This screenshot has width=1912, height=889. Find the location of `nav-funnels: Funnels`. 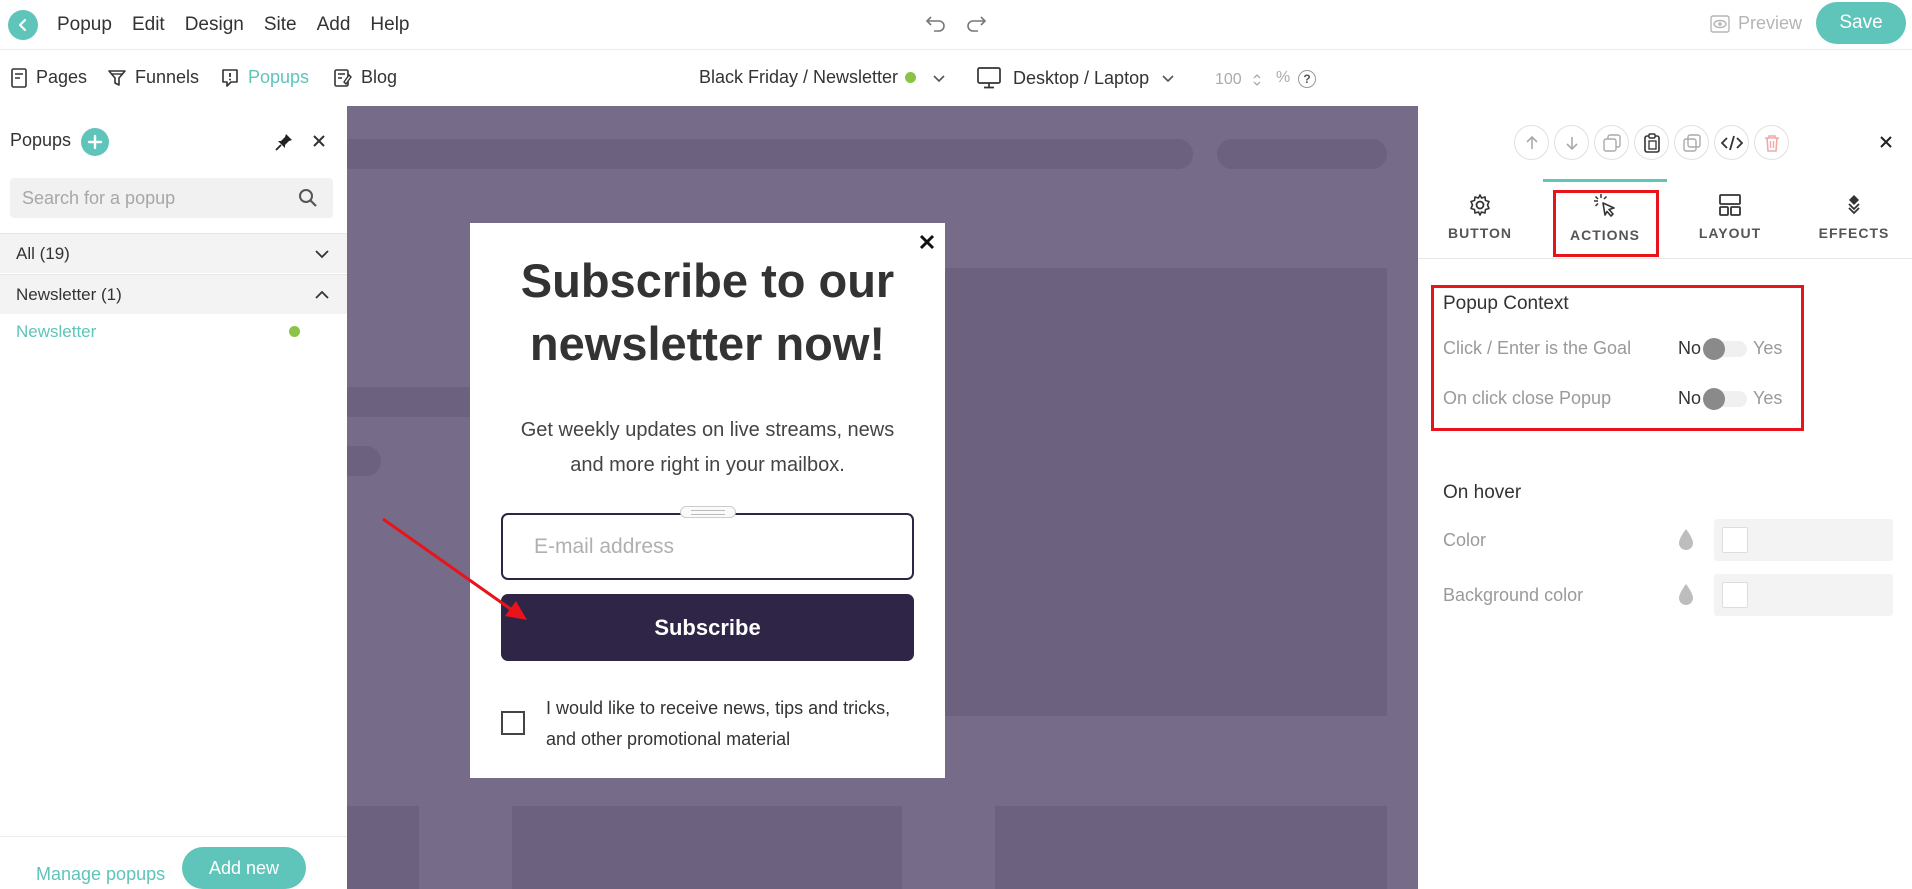

nav-funnels: Funnels is located at coordinates (153, 77).